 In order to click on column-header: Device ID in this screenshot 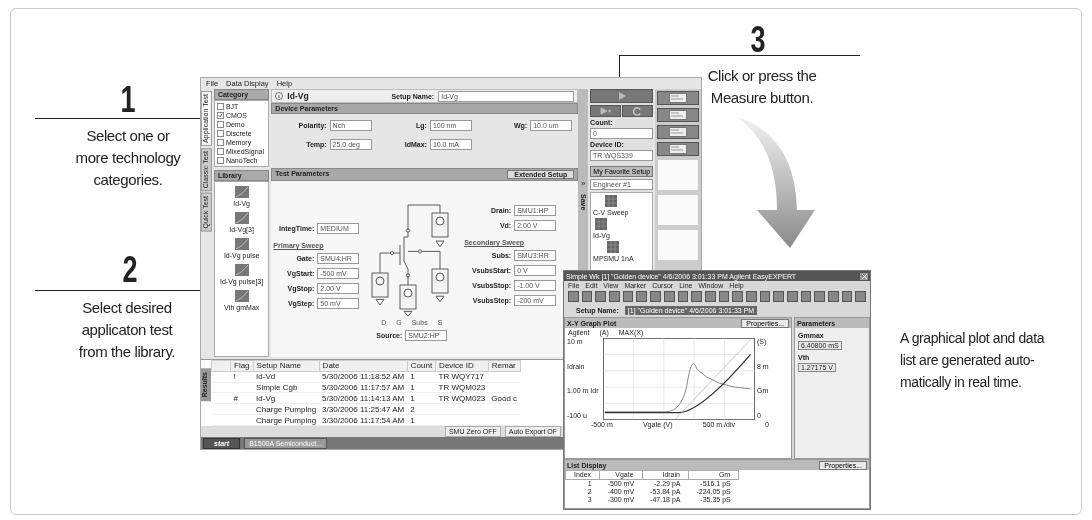, I will do `click(462, 366)`.